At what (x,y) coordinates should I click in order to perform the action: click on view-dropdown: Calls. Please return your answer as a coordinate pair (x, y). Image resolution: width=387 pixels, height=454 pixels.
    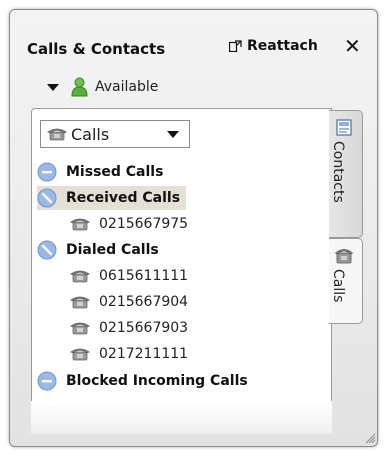
    Looking at the image, I should click on (115, 134).